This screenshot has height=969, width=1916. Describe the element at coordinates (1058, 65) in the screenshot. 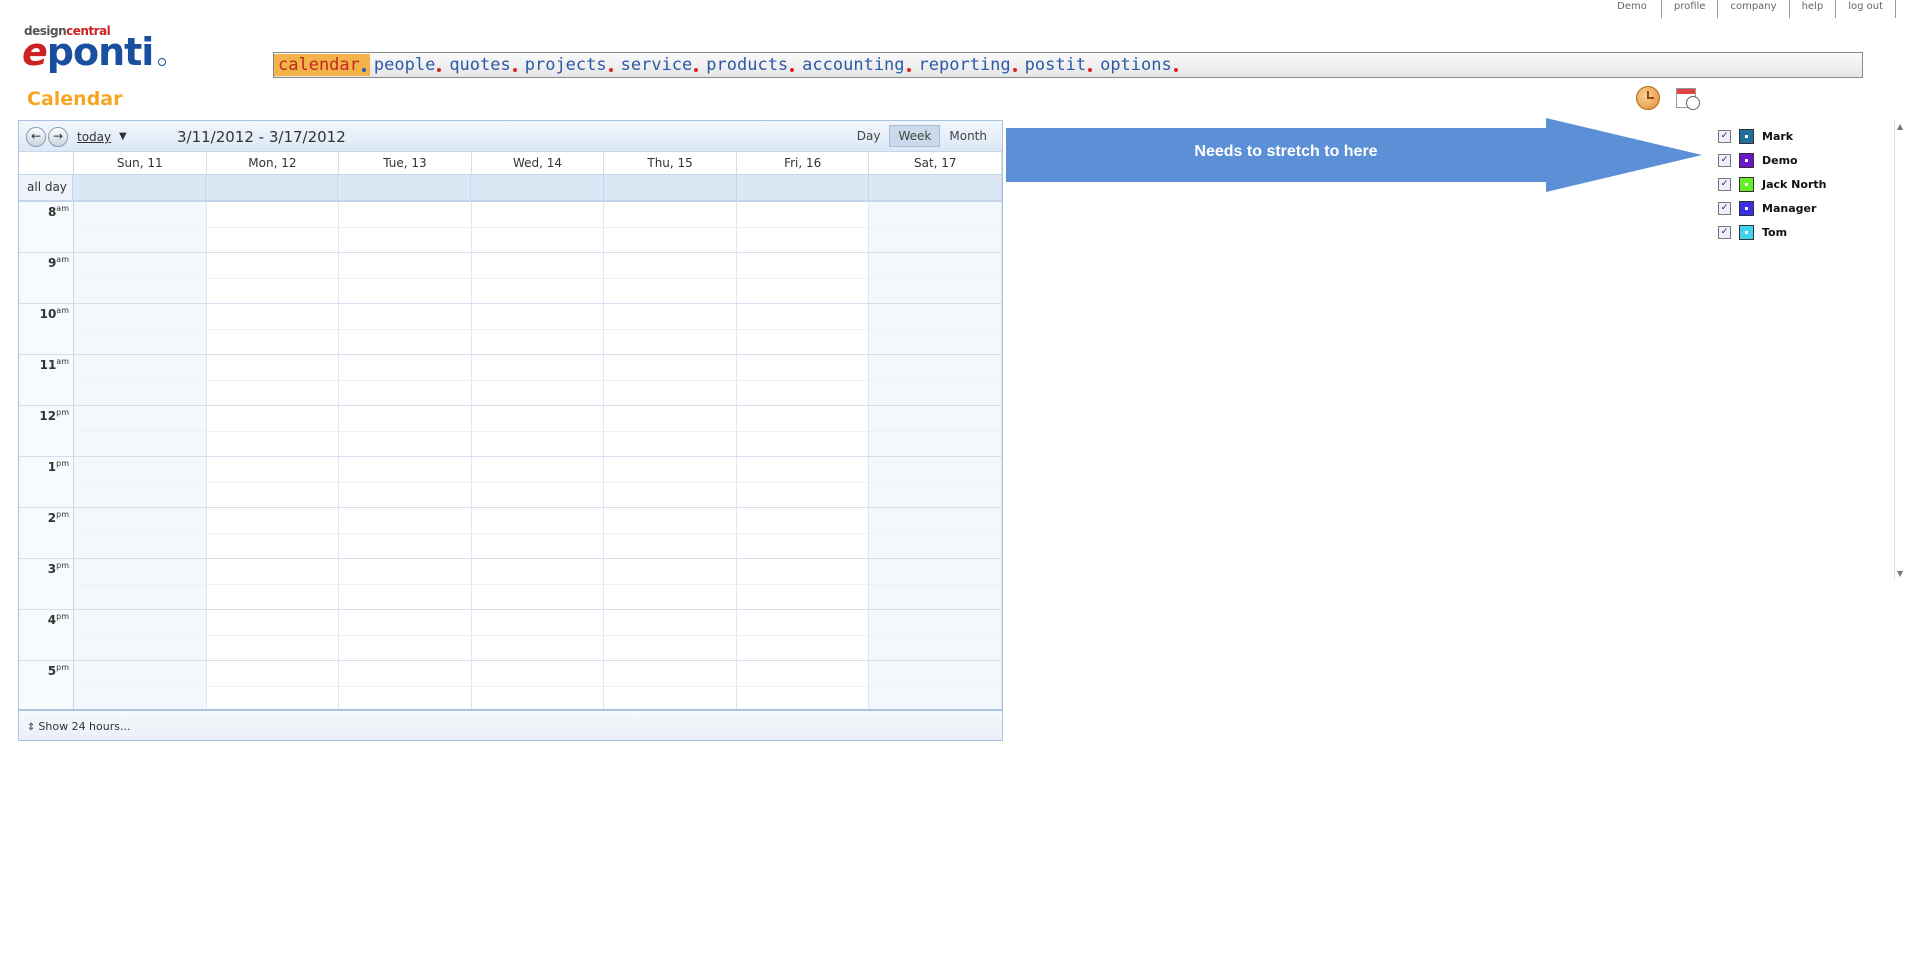

I see `nav-postit: postit` at that location.